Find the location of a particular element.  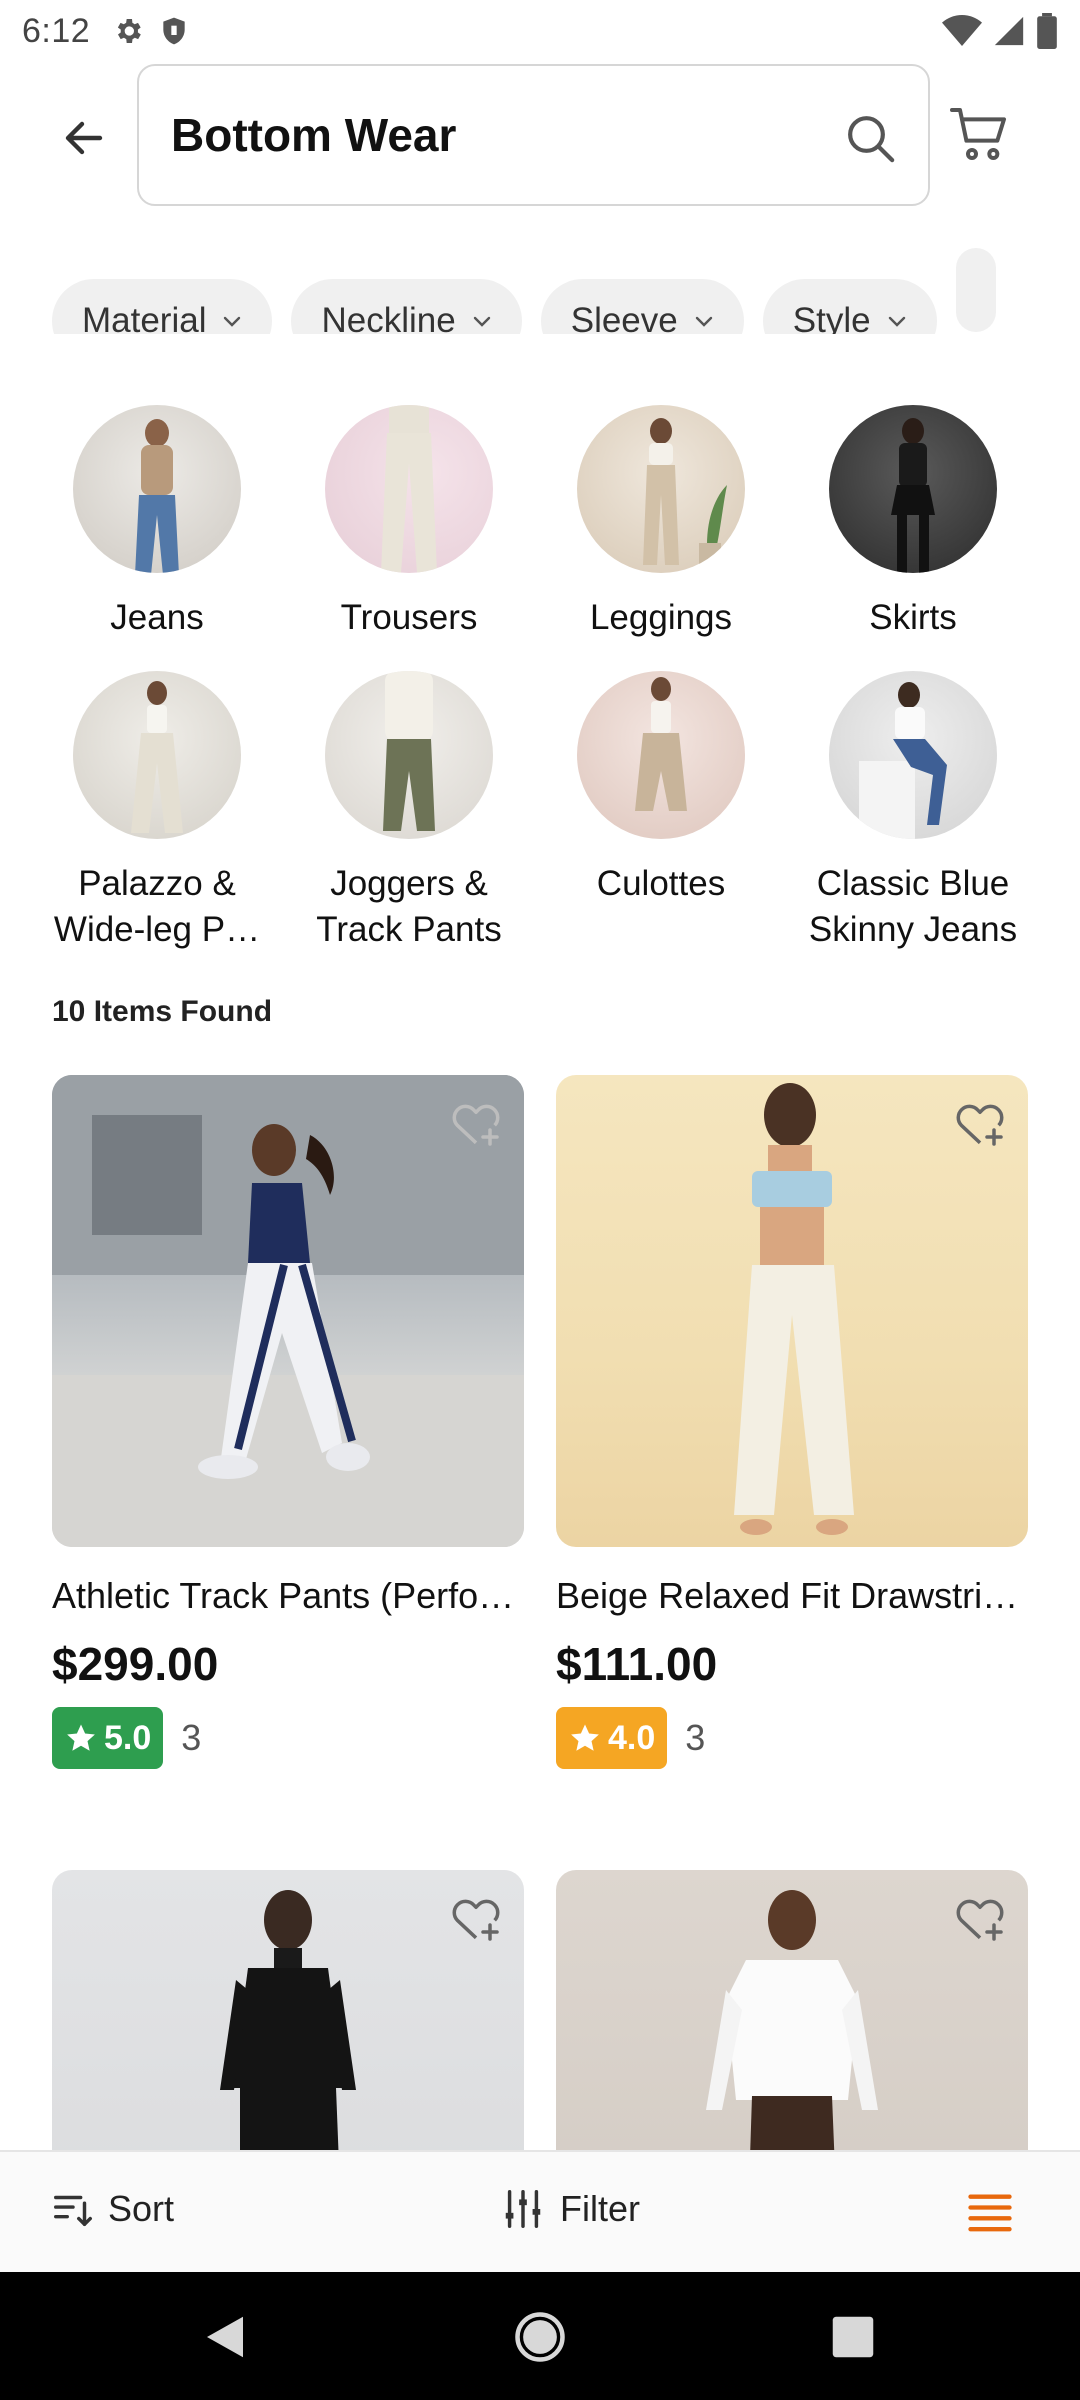

filter-chip-neckline: Neckline is located at coordinates (406, 306).